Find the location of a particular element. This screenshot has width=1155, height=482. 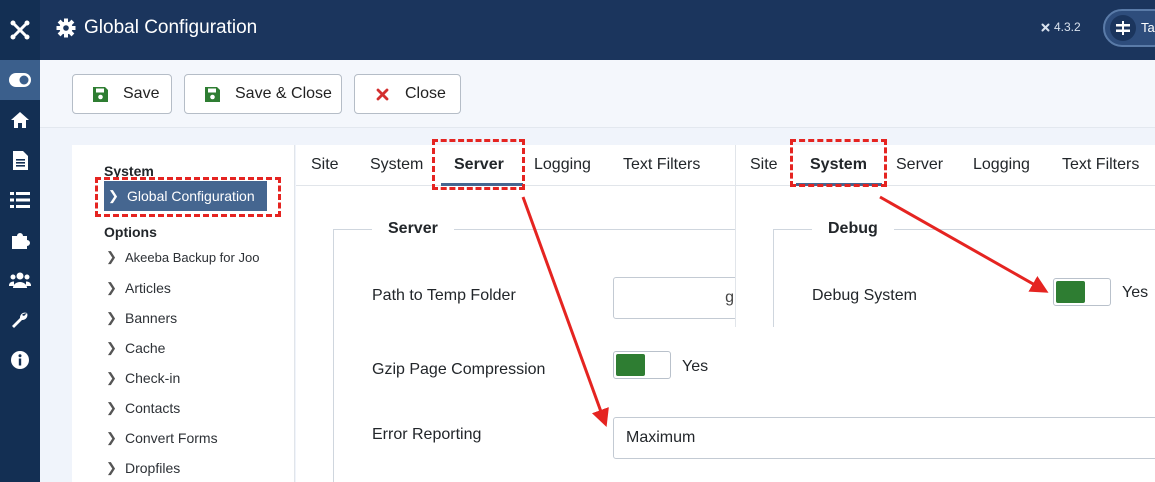

error-reporting-label: Error Reporting is located at coordinates (427, 434).